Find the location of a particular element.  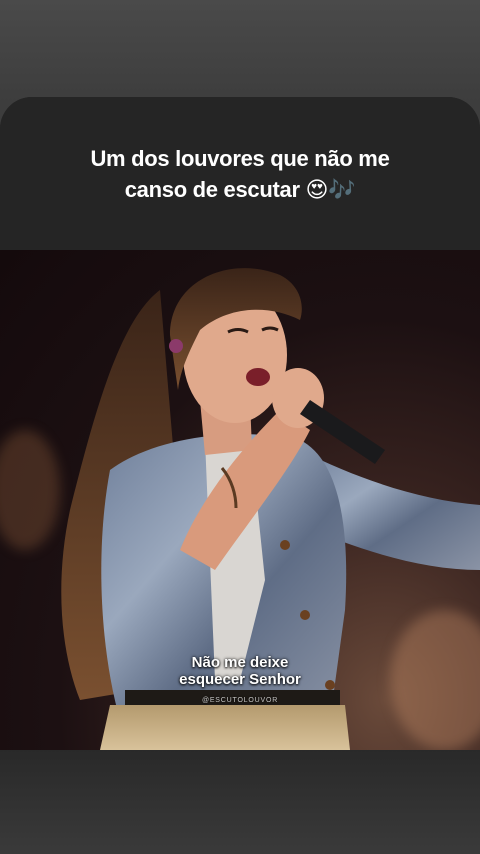

bottom-area is located at coordinates (240, 802).